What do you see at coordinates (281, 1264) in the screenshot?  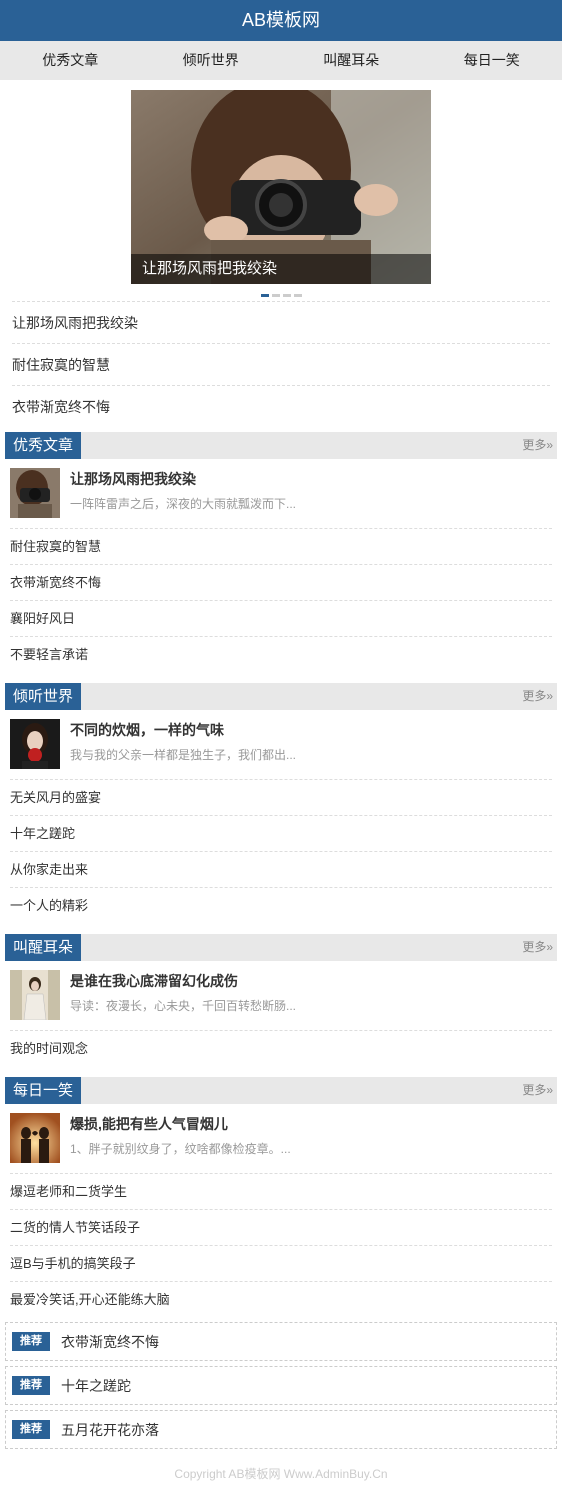 I see `list-item: 逗B与手机的搞笑段子` at bounding box center [281, 1264].